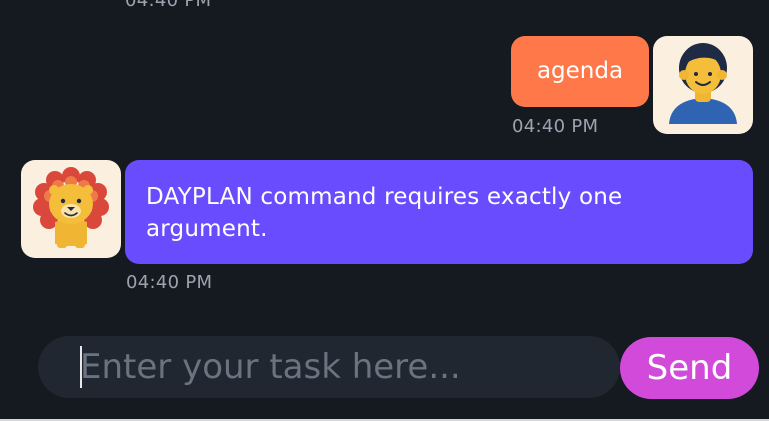  I want to click on user-avatar, so click(703, 85).